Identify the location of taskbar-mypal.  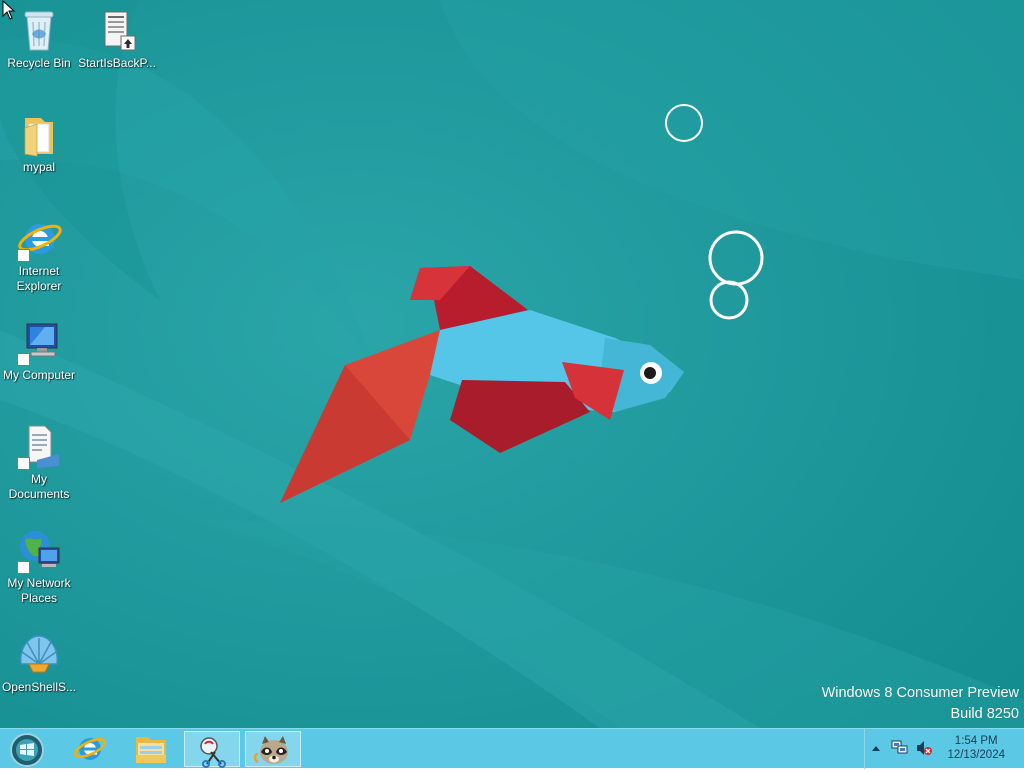
(273, 749).